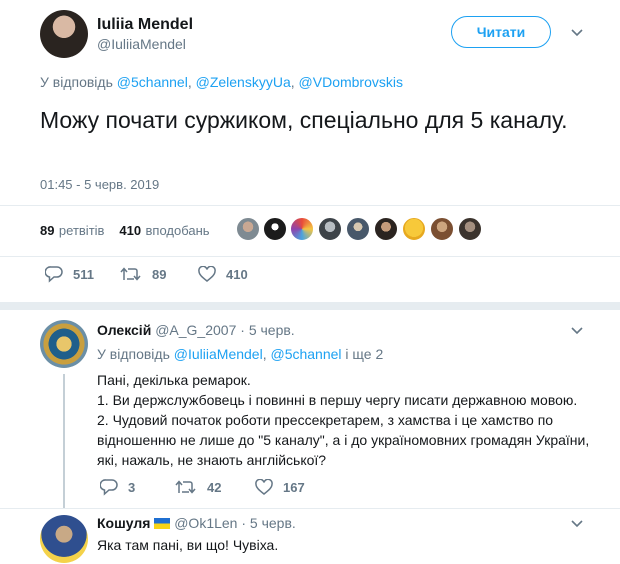 The height and width of the screenshot is (564, 620). I want to click on like-count: 410, so click(237, 274).